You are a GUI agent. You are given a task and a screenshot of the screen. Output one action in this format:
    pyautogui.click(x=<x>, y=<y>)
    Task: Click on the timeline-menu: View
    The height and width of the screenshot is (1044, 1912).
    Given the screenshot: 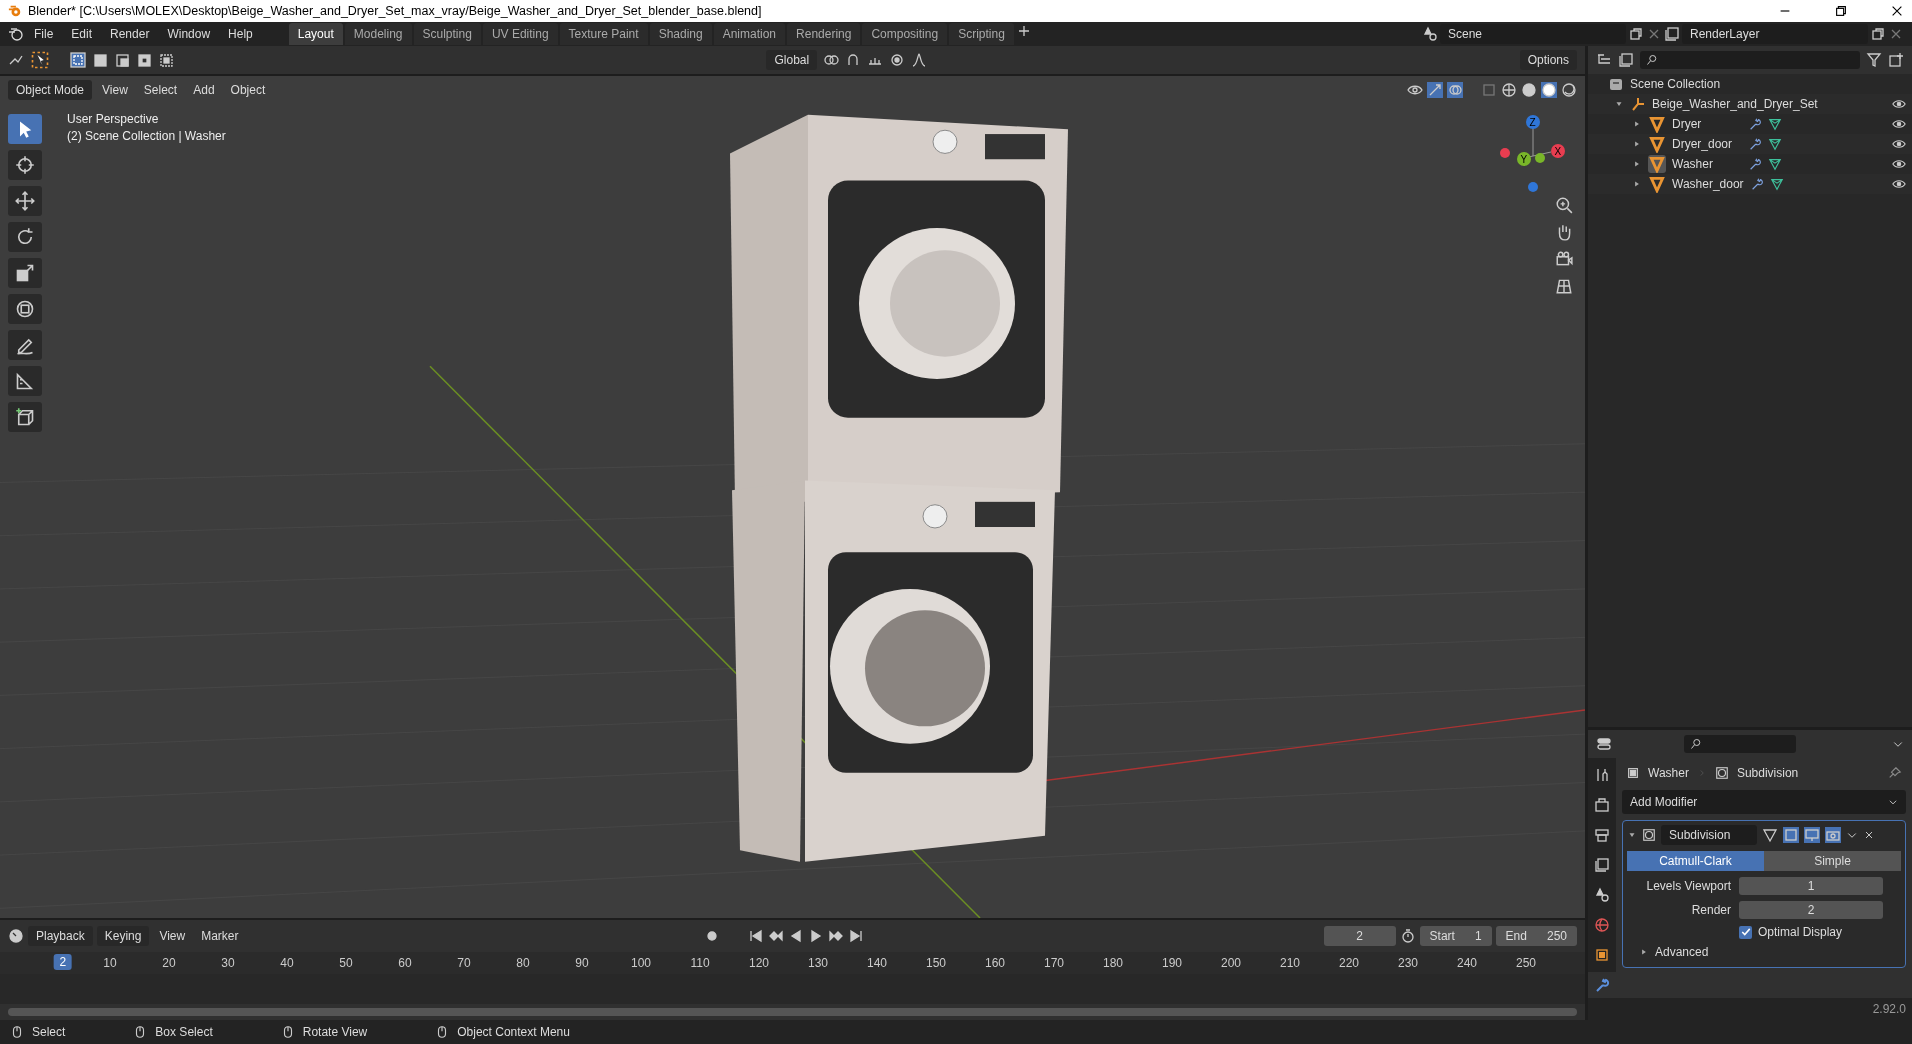 What is the action you would take?
    pyautogui.click(x=172, y=936)
    